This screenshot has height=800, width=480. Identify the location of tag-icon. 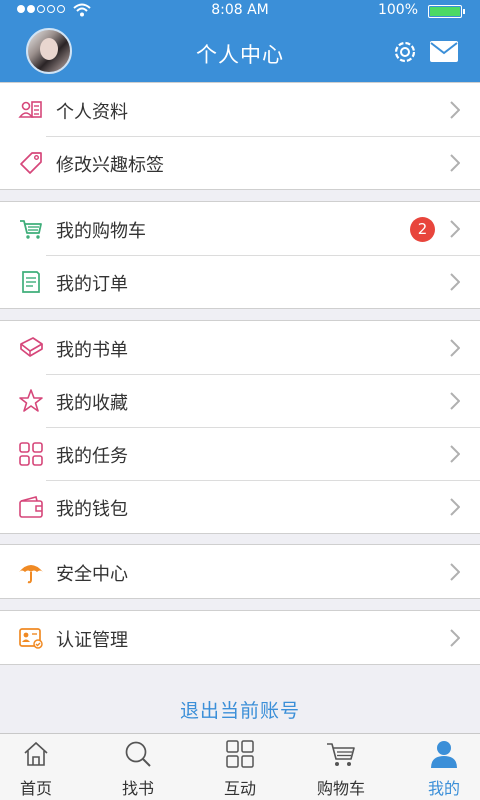
(31, 163).